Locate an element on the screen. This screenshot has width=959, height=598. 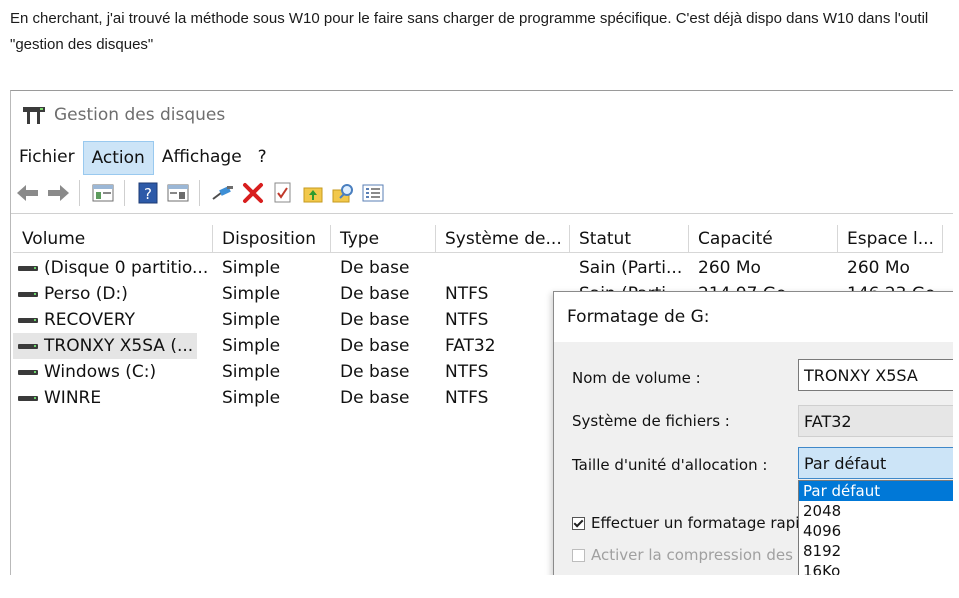
cell-volume: RECOVERY is located at coordinates (89, 320).